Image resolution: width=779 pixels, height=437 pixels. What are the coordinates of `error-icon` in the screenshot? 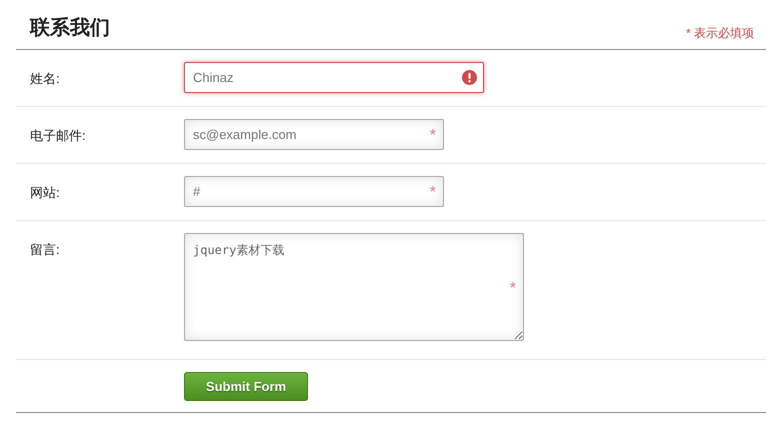 It's located at (469, 77).